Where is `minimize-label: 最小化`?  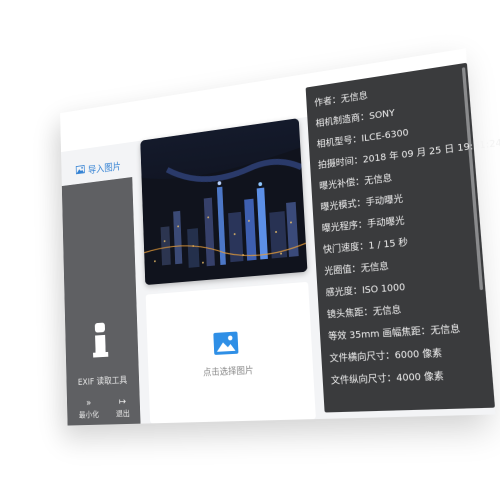 minimize-label: 最小化 is located at coordinates (89, 415).